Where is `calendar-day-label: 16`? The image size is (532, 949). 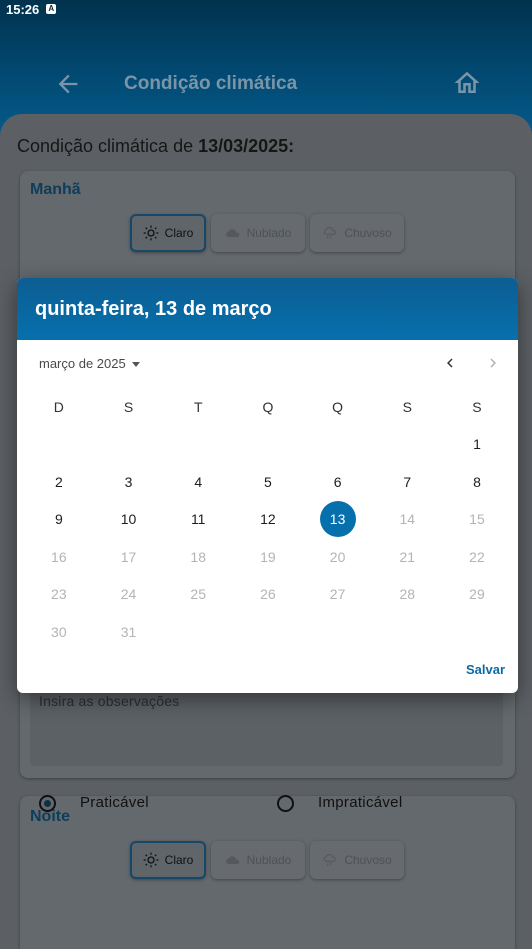
calendar-day-label: 16 is located at coordinates (59, 556).